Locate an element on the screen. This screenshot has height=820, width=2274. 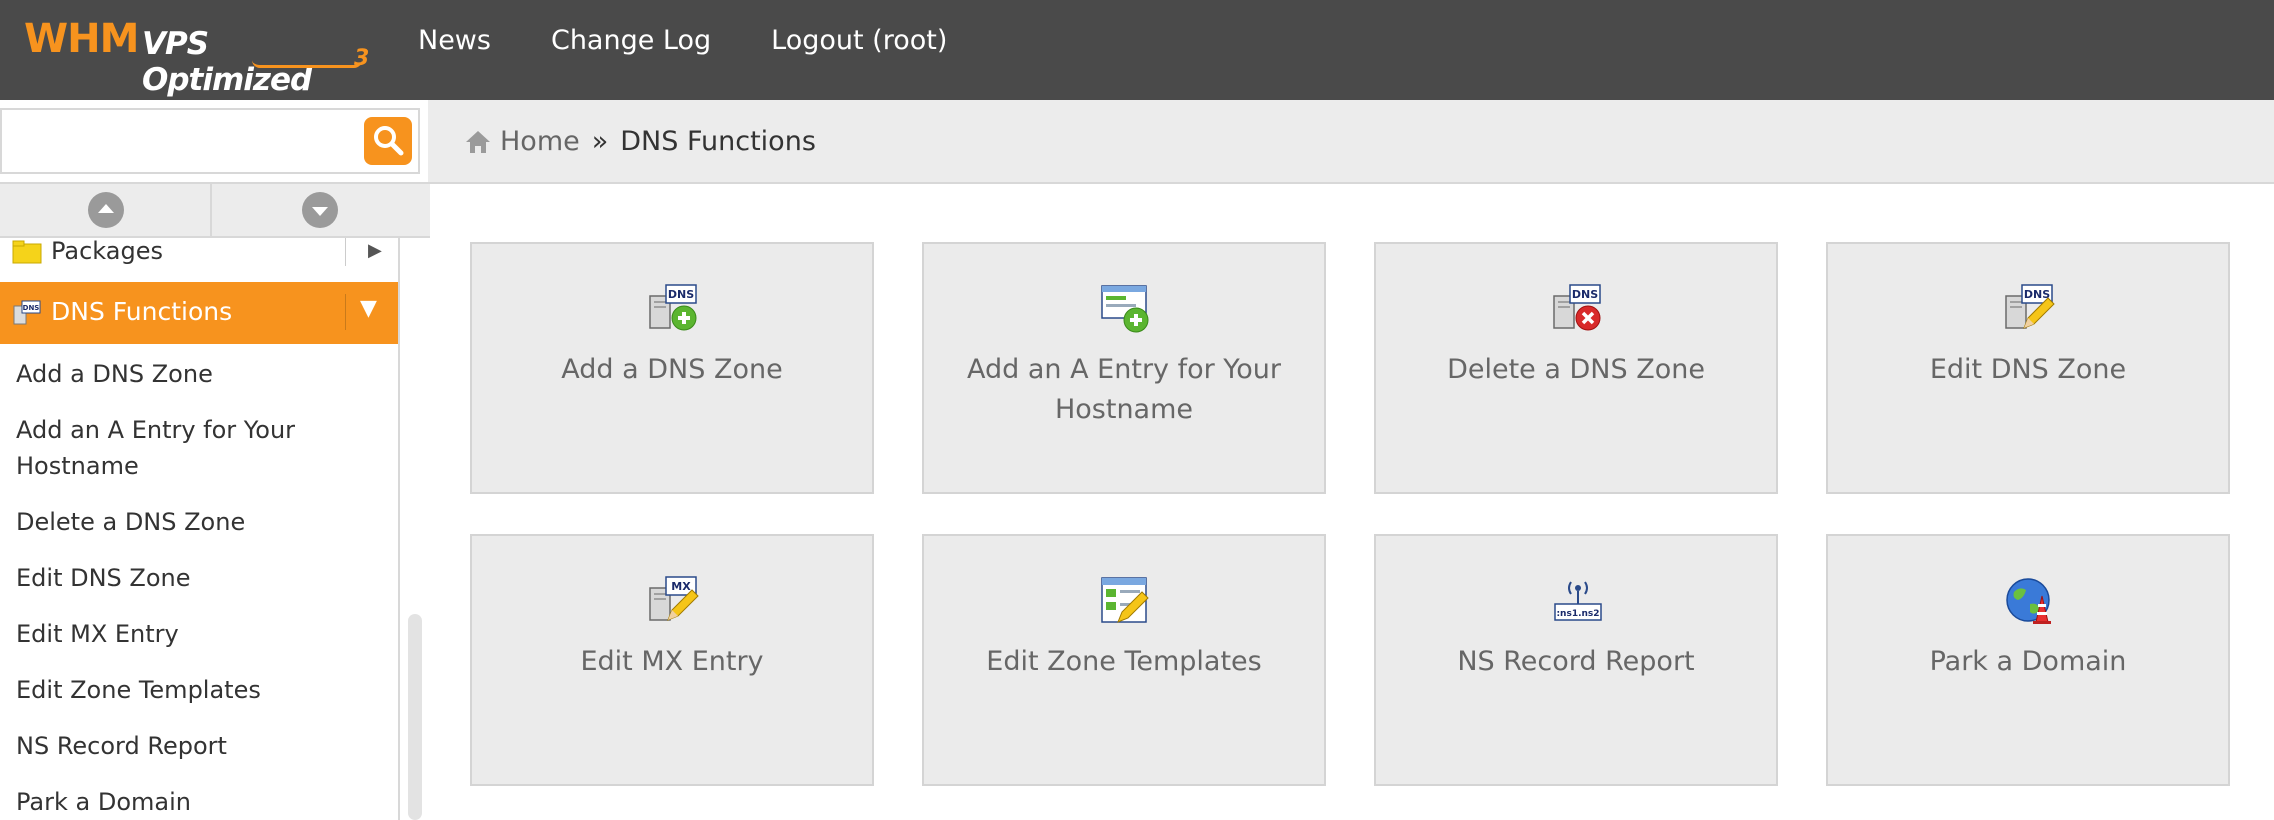
sidebar-section-label: Packages is located at coordinates (107, 251).